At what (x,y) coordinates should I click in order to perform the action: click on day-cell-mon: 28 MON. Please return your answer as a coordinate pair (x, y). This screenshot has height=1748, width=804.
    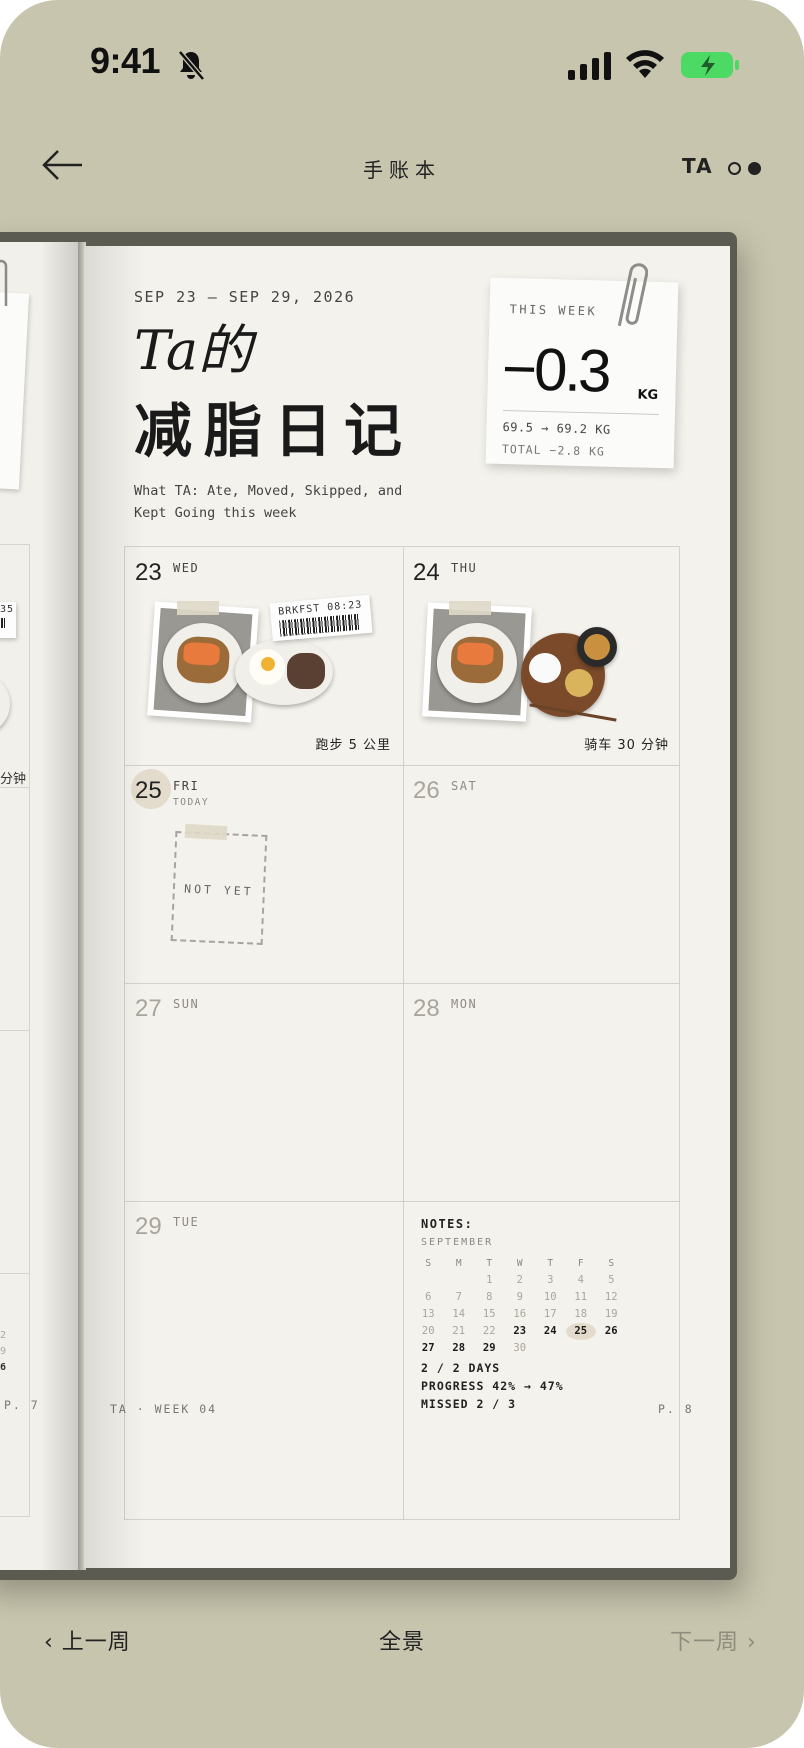
    Looking at the image, I should click on (542, 1092).